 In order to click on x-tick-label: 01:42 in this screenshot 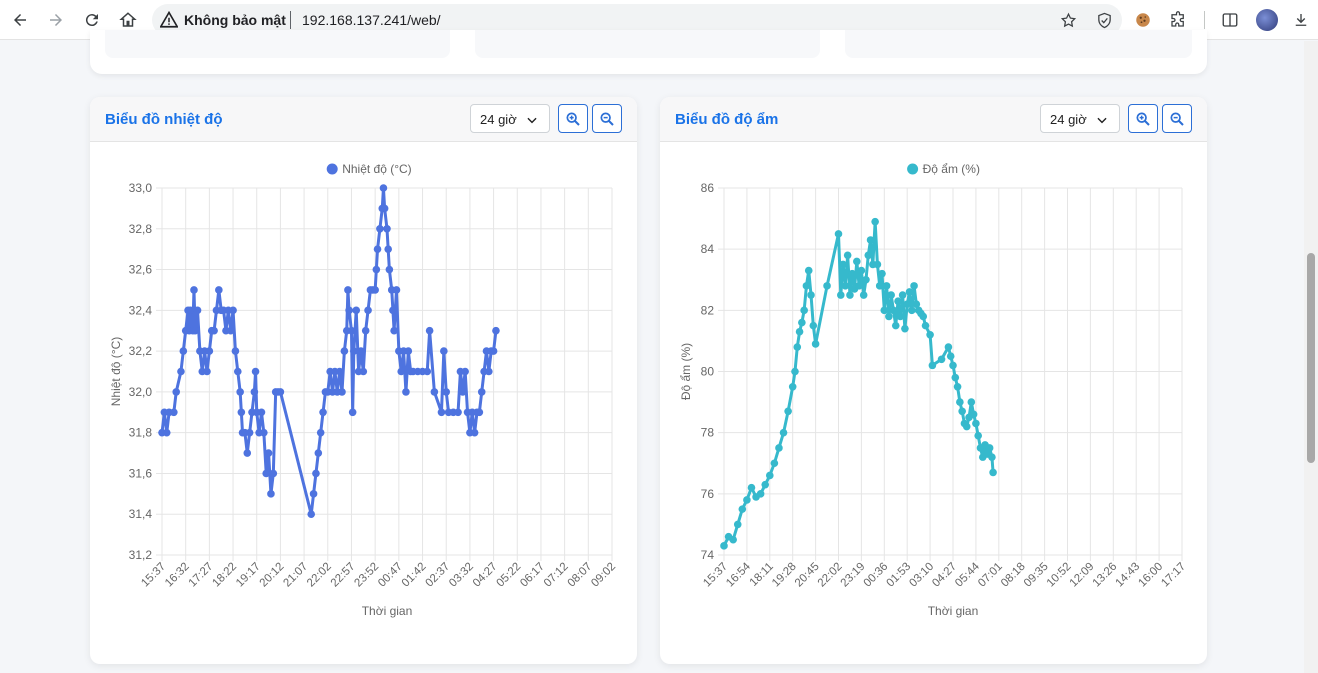, I will do `click(414, 575)`.